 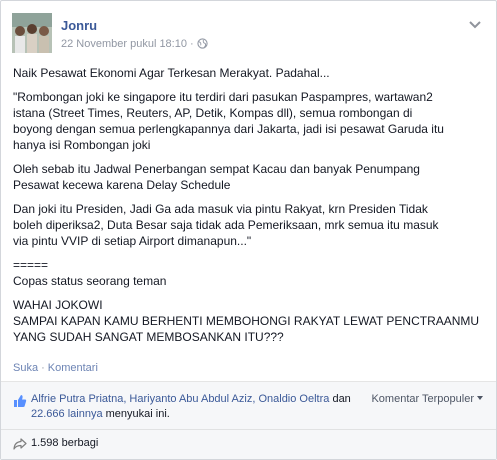 What do you see at coordinates (25, 368) in the screenshot?
I see `like-link: Suka` at bounding box center [25, 368].